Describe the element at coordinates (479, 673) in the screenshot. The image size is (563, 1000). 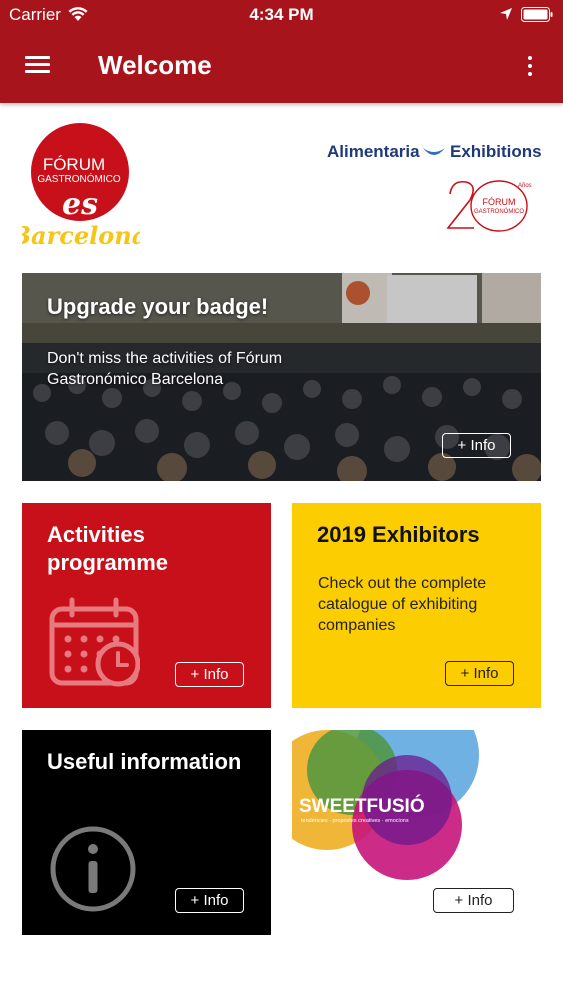
I see `exhibitors-info-button: + Info` at that location.